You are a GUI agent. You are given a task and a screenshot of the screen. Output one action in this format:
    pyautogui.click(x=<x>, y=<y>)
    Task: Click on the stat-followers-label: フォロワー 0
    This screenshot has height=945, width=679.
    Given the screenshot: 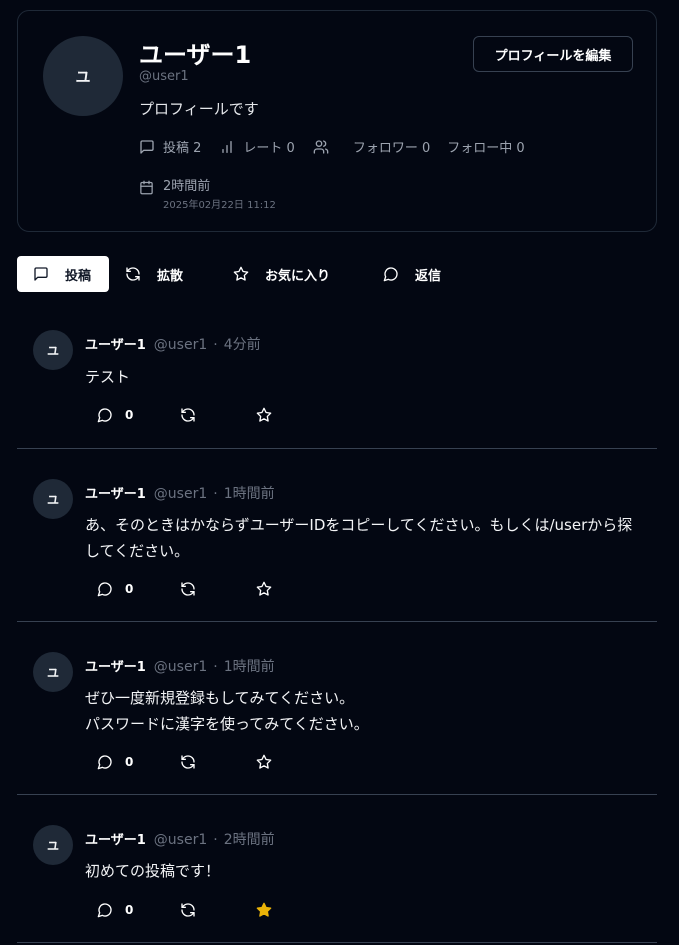 What is the action you would take?
    pyautogui.click(x=391, y=146)
    